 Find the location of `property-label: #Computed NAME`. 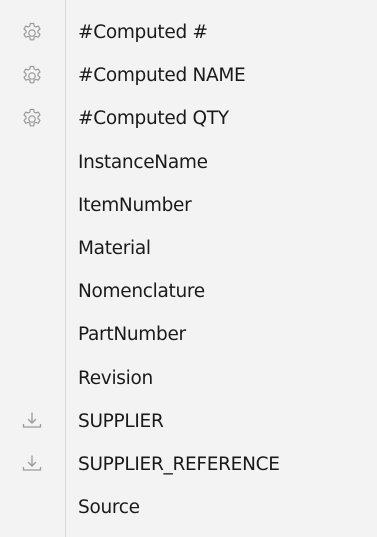

property-label: #Computed NAME is located at coordinates (162, 76).